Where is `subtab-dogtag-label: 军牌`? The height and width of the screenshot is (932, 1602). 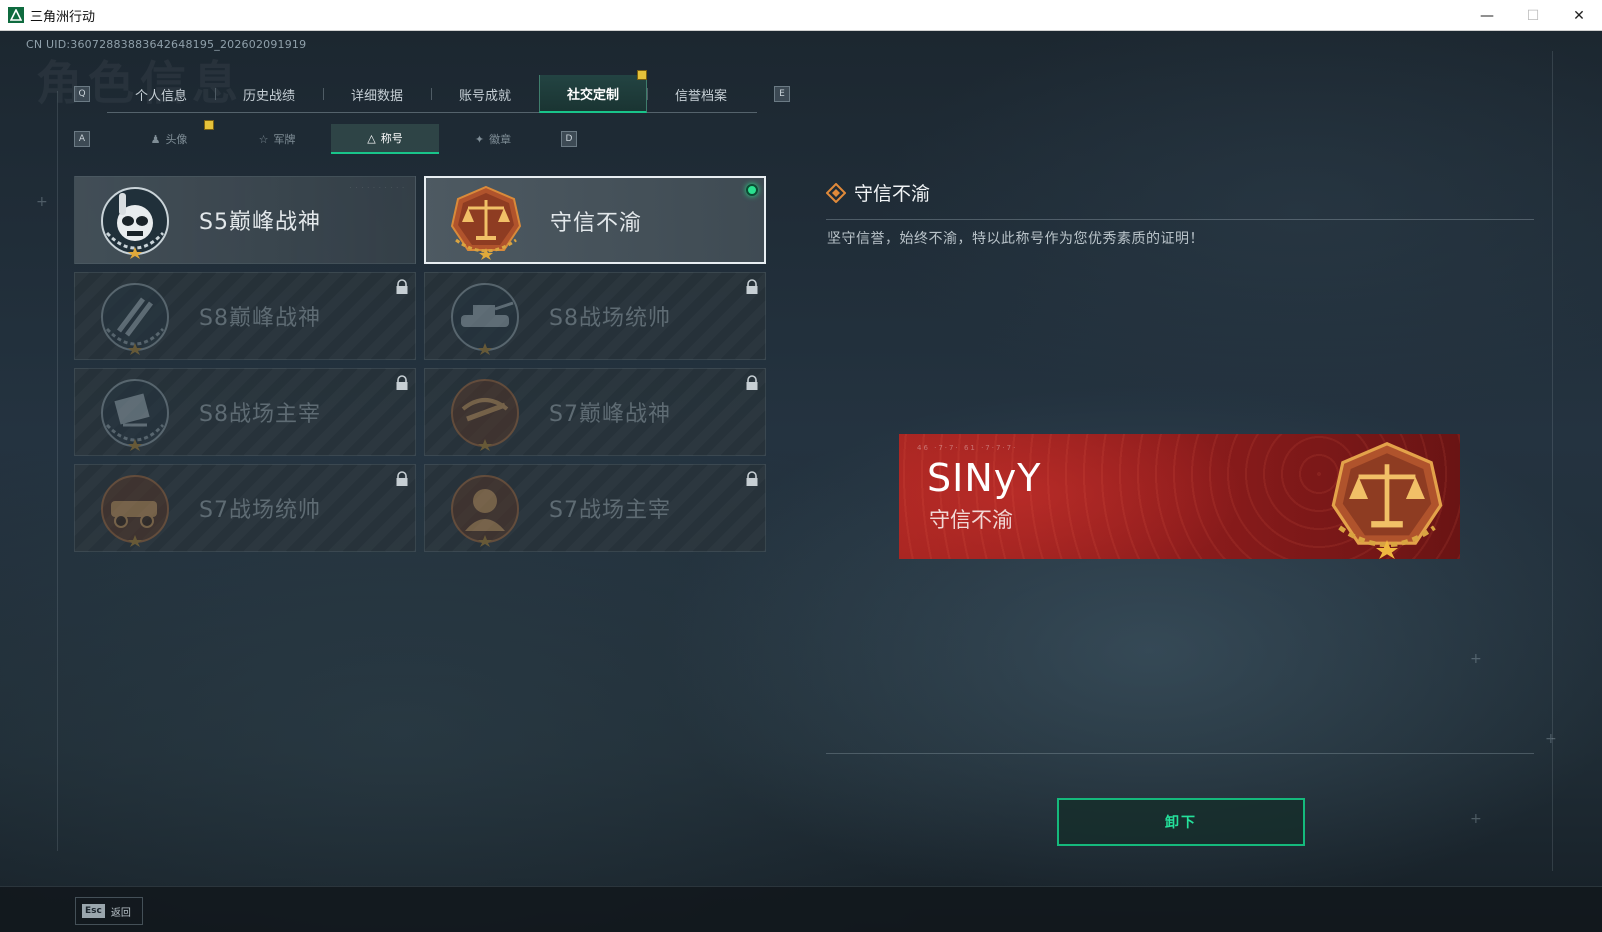 subtab-dogtag-label: 军牌 is located at coordinates (284, 139).